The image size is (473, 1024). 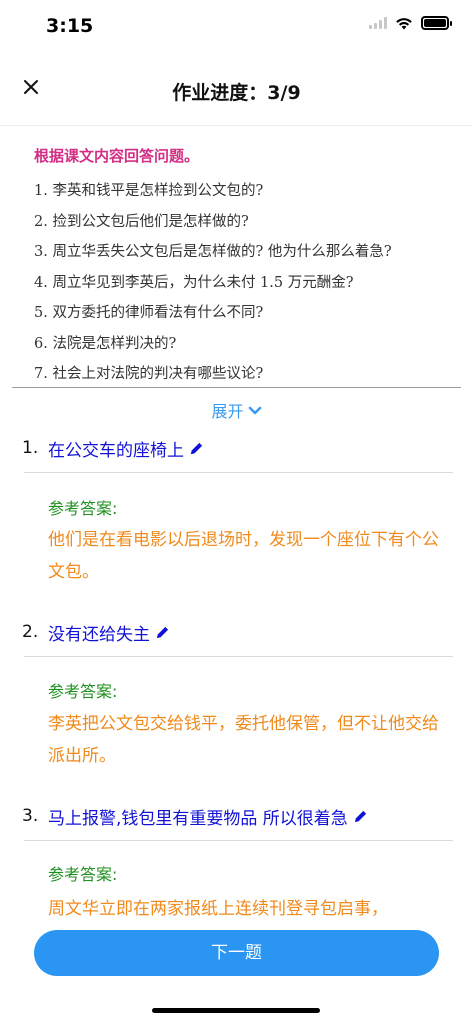 What do you see at coordinates (105, 343) in the screenshot?
I see `question-item: 6. 法院是怎样判决的?` at bounding box center [105, 343].